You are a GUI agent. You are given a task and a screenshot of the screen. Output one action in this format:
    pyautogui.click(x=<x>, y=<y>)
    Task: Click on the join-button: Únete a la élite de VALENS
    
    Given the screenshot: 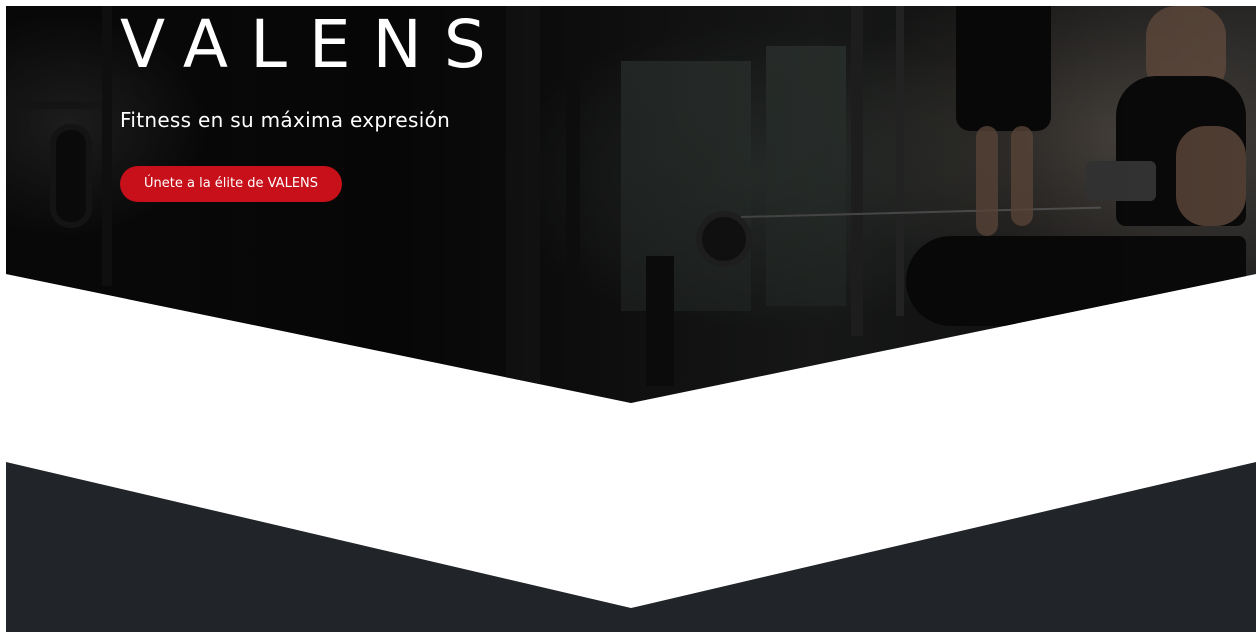 What is the action you would take?
    pyautogui.click(x=231, y=184)
    